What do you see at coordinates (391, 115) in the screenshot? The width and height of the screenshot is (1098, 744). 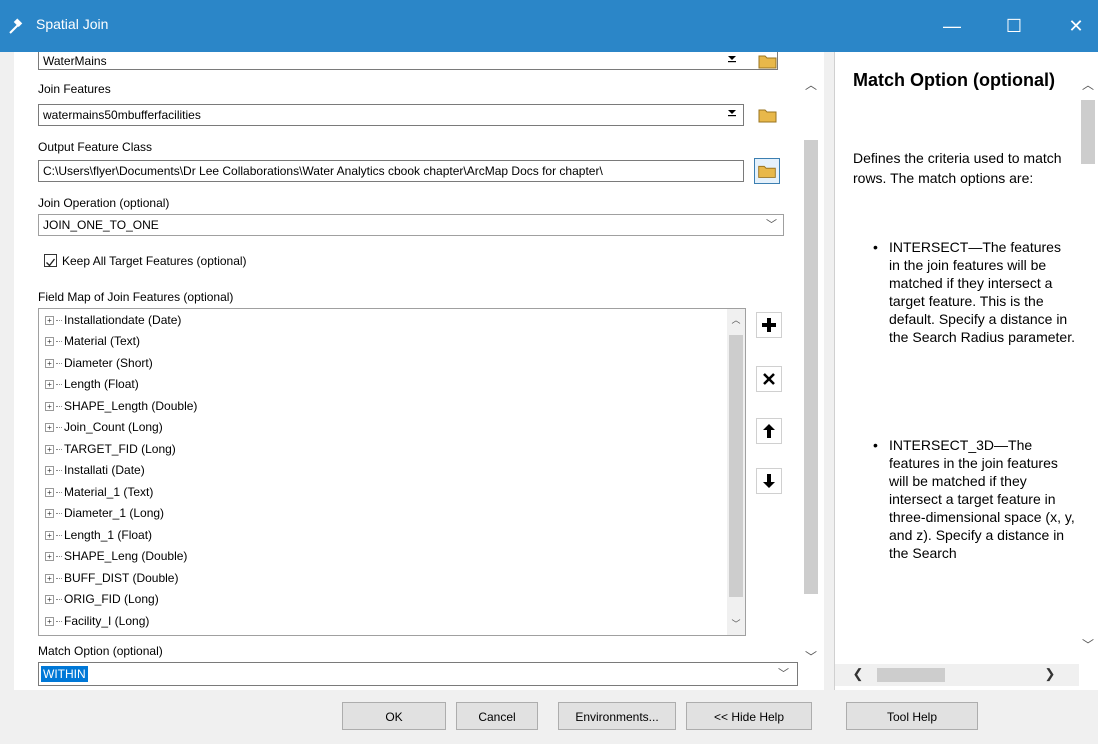 I see `join-features-input: watermains50mbufferfacilities` at bounding box center [391, 115].